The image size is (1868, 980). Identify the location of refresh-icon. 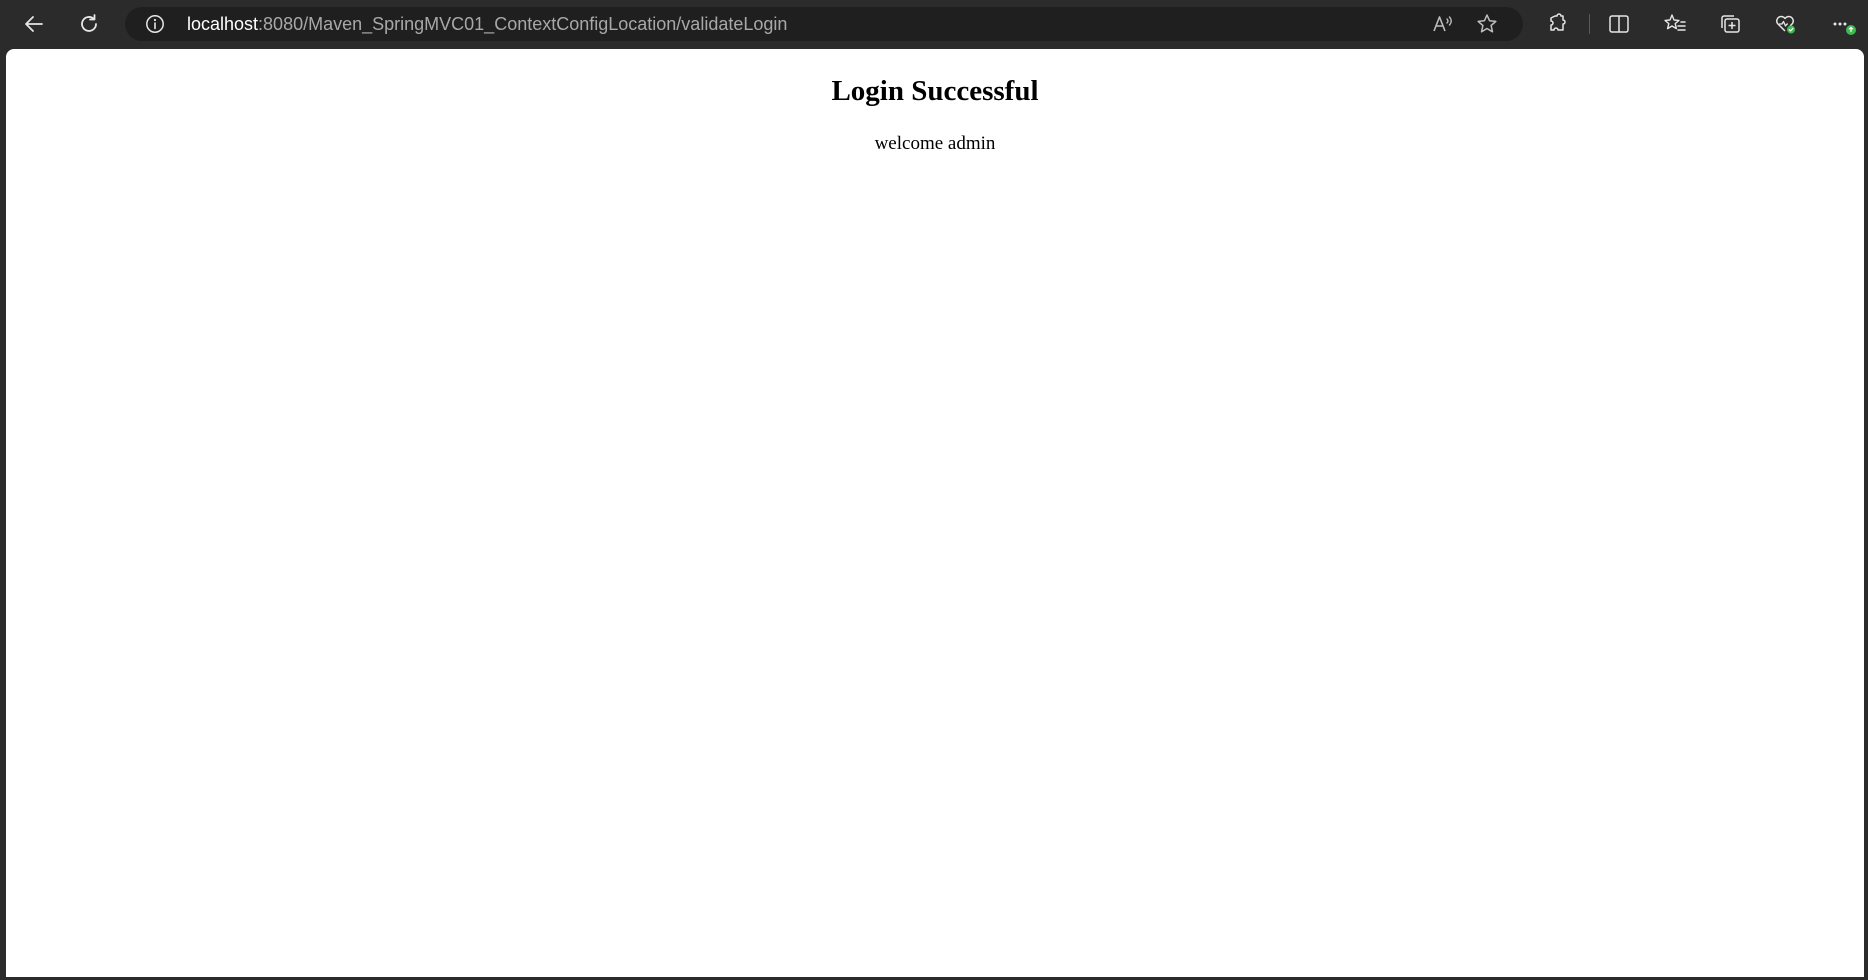
(89, 24).